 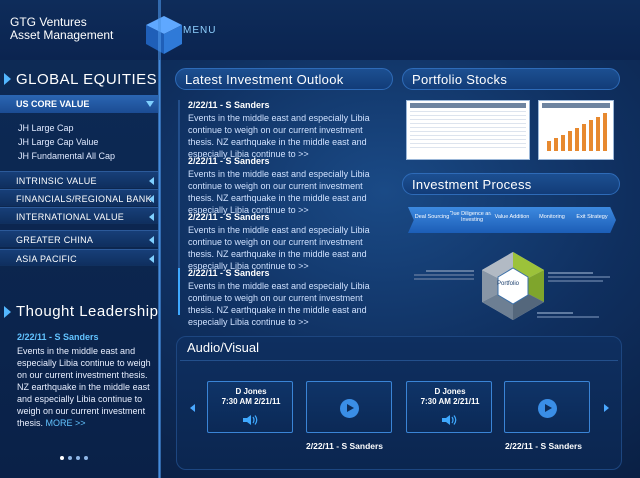 I want to click on us-core-value-label: US CORE VALUE, so click(x=53, y=104).